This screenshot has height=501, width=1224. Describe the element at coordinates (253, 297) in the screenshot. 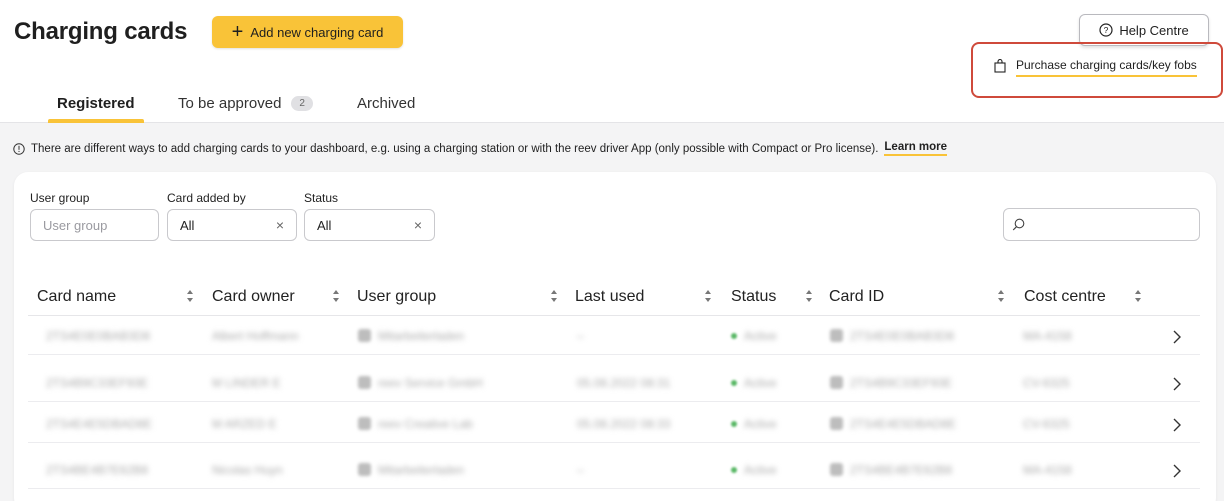

I see `column-card-owner: Card owner` at that location.